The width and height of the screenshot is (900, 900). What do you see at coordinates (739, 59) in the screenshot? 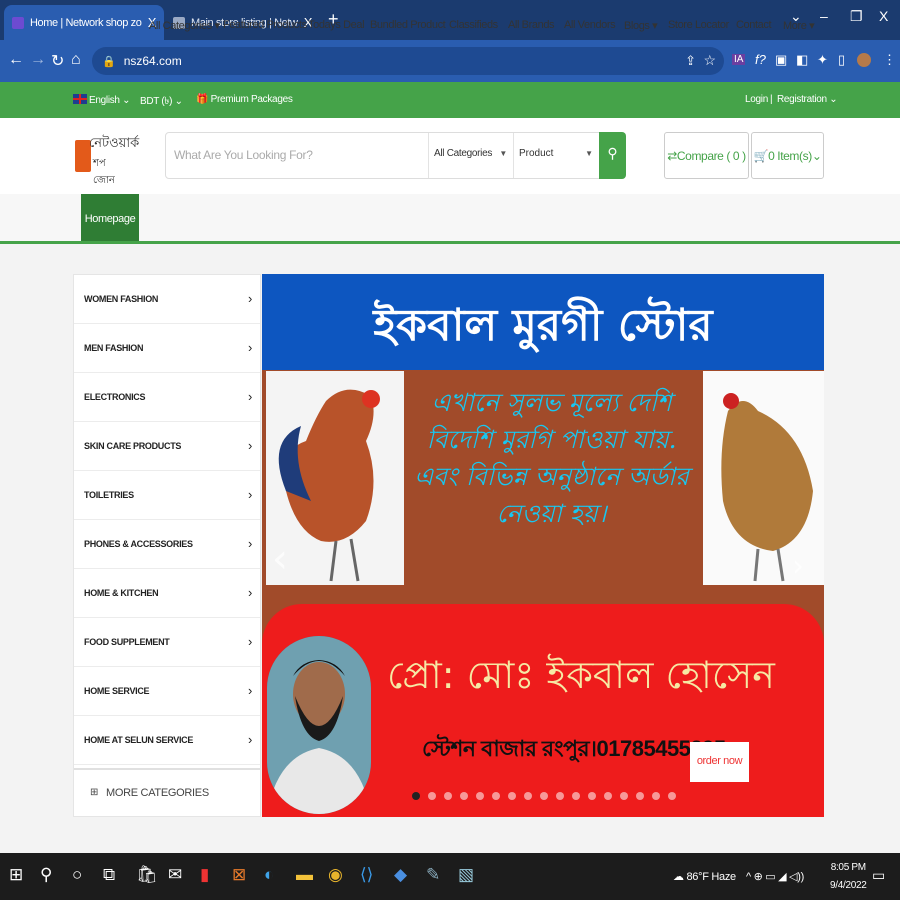
I see `extension-ia-icon: IA` at bounding box center [739, 59].